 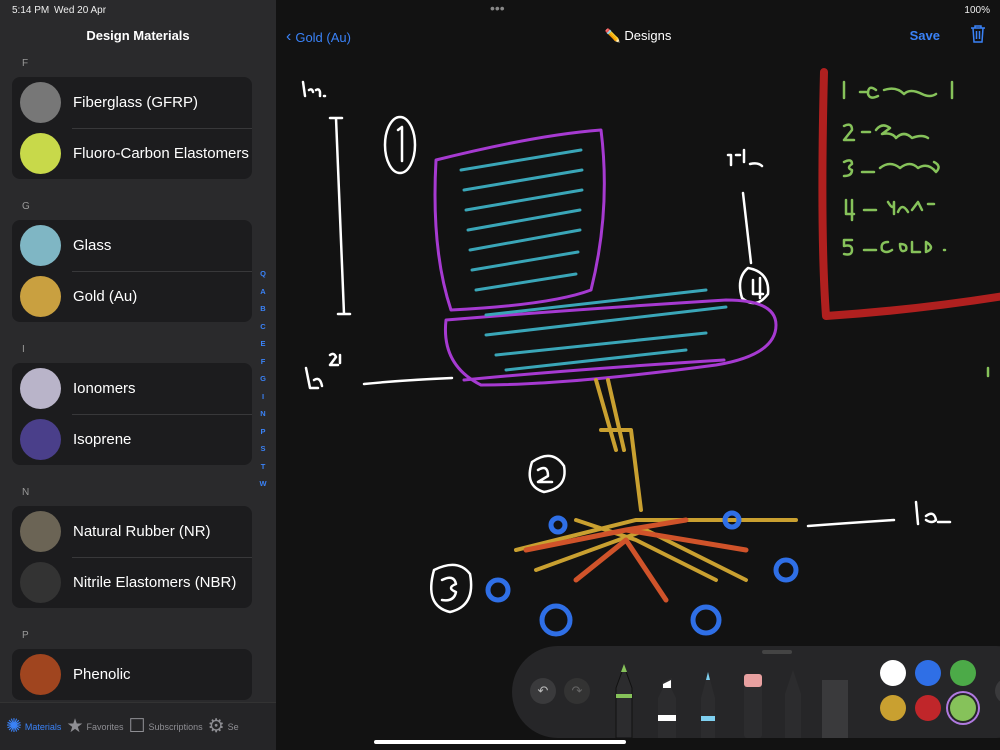 What do you see at coordinates (23, 349) in the screenshot?
I see `section-header: I` at bounding box center [23, 349].